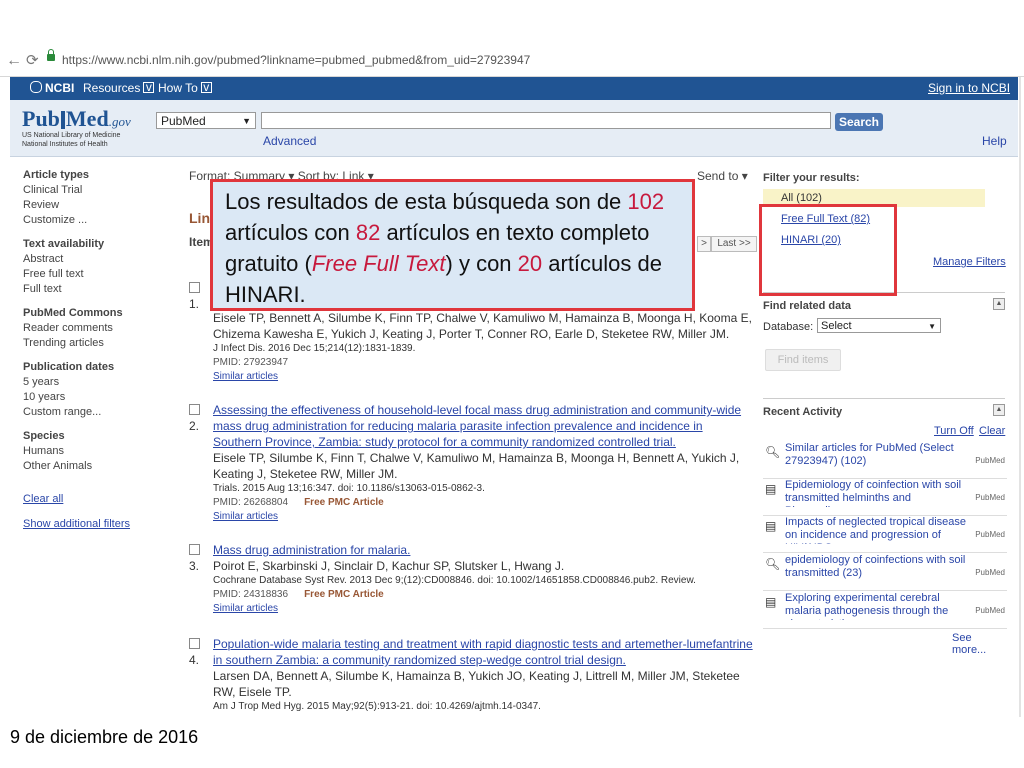 The height and width of the screenshot is (768, 1024). Describe the element at coordinates (88, 524) in the screenshot. I see `show-filters-link: Show additional filters` at that location.